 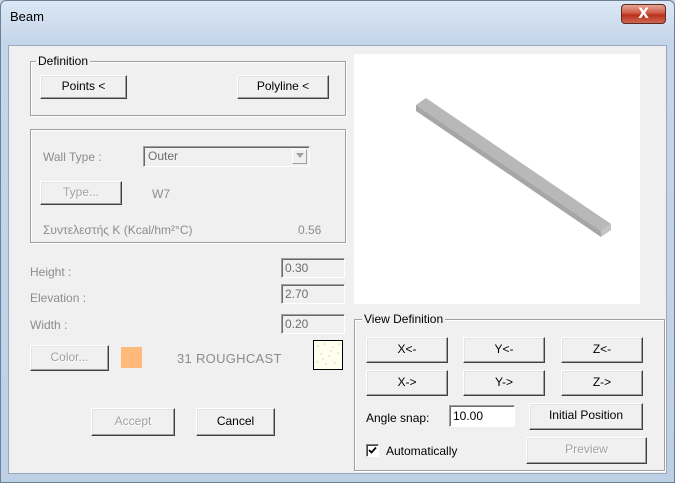 I want to click on texture-preview, so click(x=328, y=355).